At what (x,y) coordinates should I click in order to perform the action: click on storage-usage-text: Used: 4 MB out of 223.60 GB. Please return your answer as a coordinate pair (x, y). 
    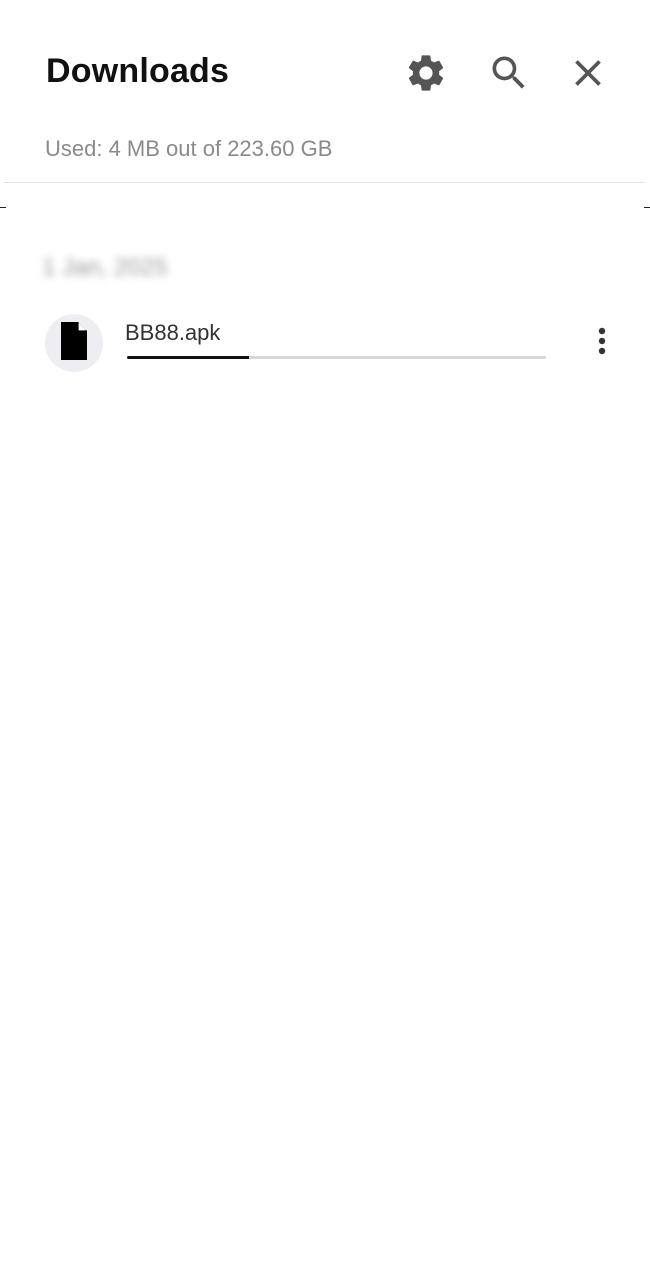
    Looking at the image, I should click on (189, 148).